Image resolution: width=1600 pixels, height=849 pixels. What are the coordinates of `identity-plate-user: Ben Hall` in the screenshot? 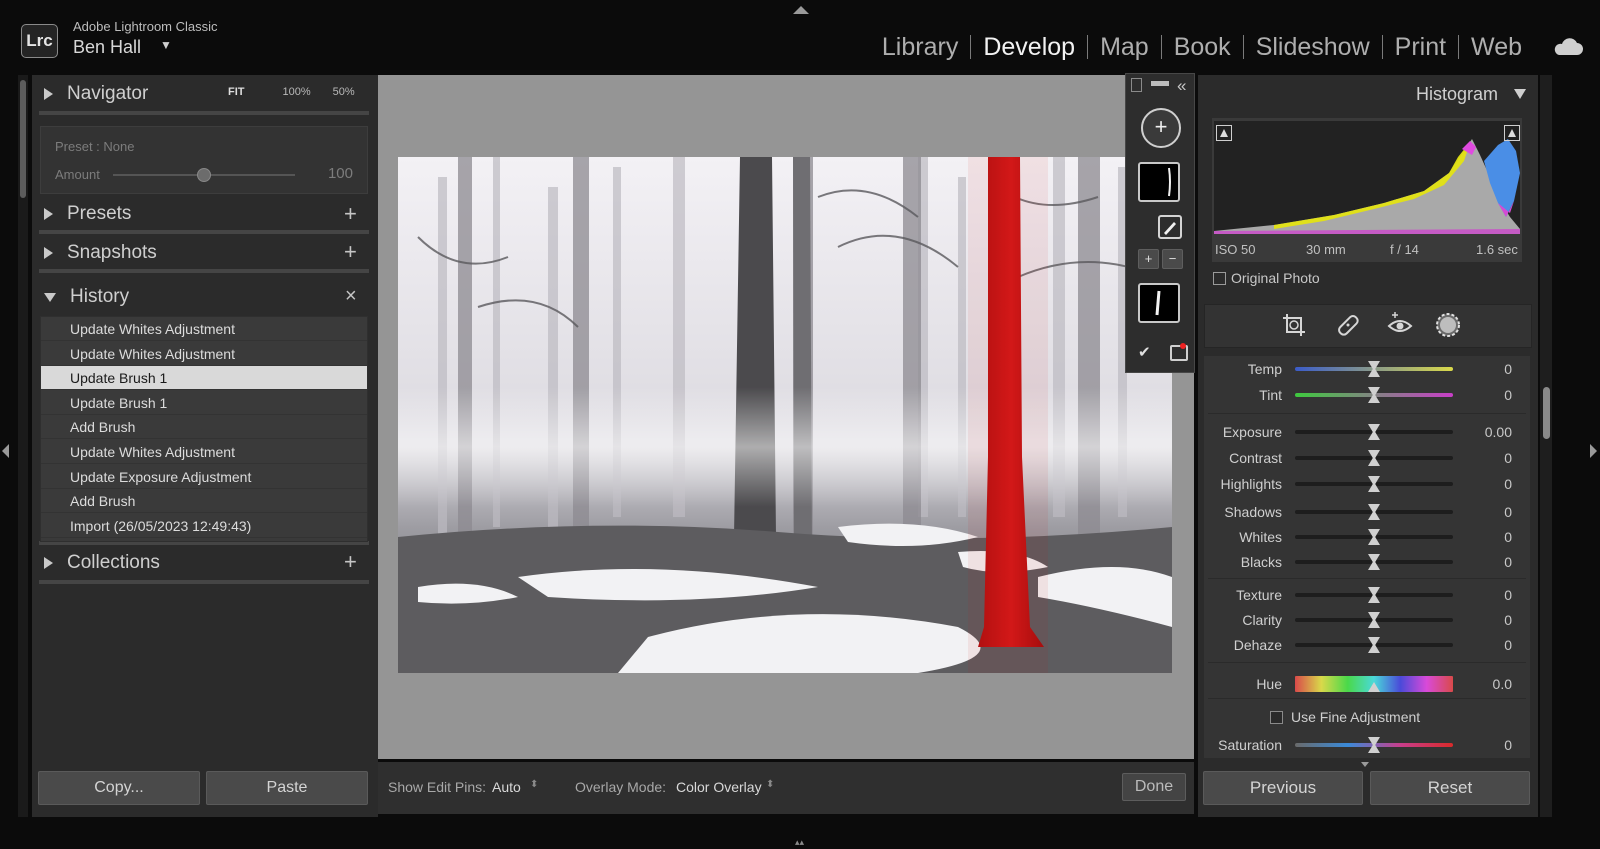 It's located at (107, 47).